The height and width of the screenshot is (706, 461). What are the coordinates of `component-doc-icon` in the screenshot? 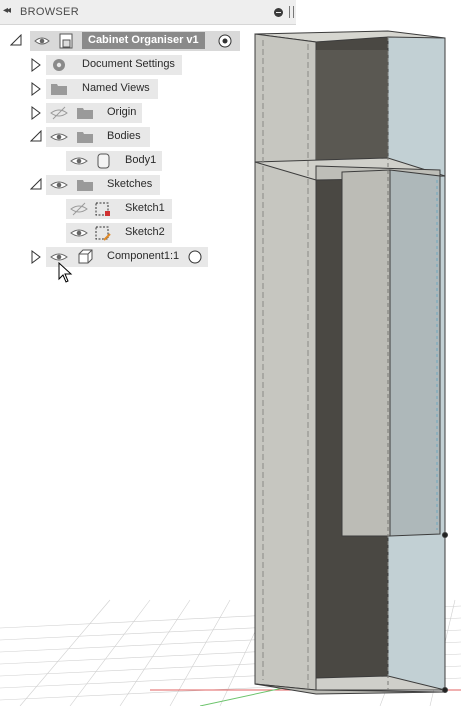 It's located at (66, 41).